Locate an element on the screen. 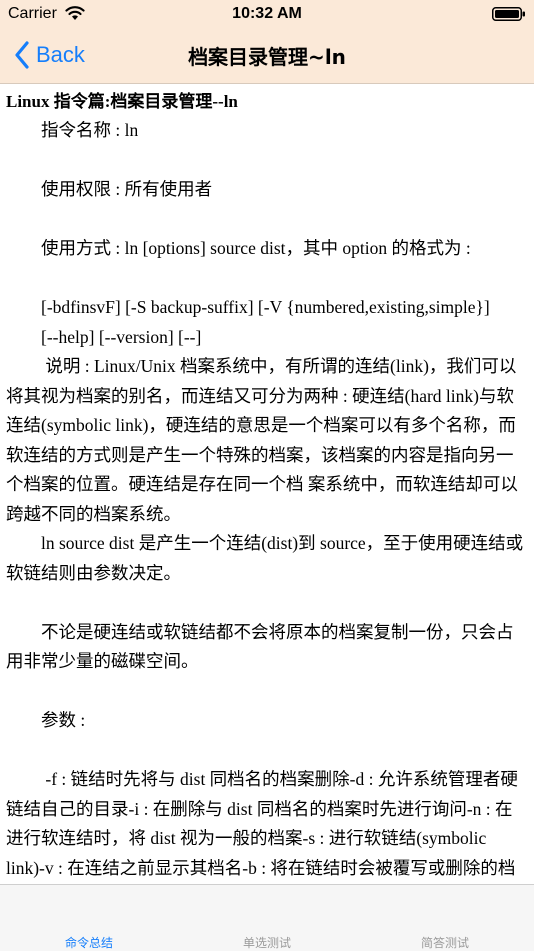  tab-single-choice-test: 单选测试 is located at coordinates (267, 918).